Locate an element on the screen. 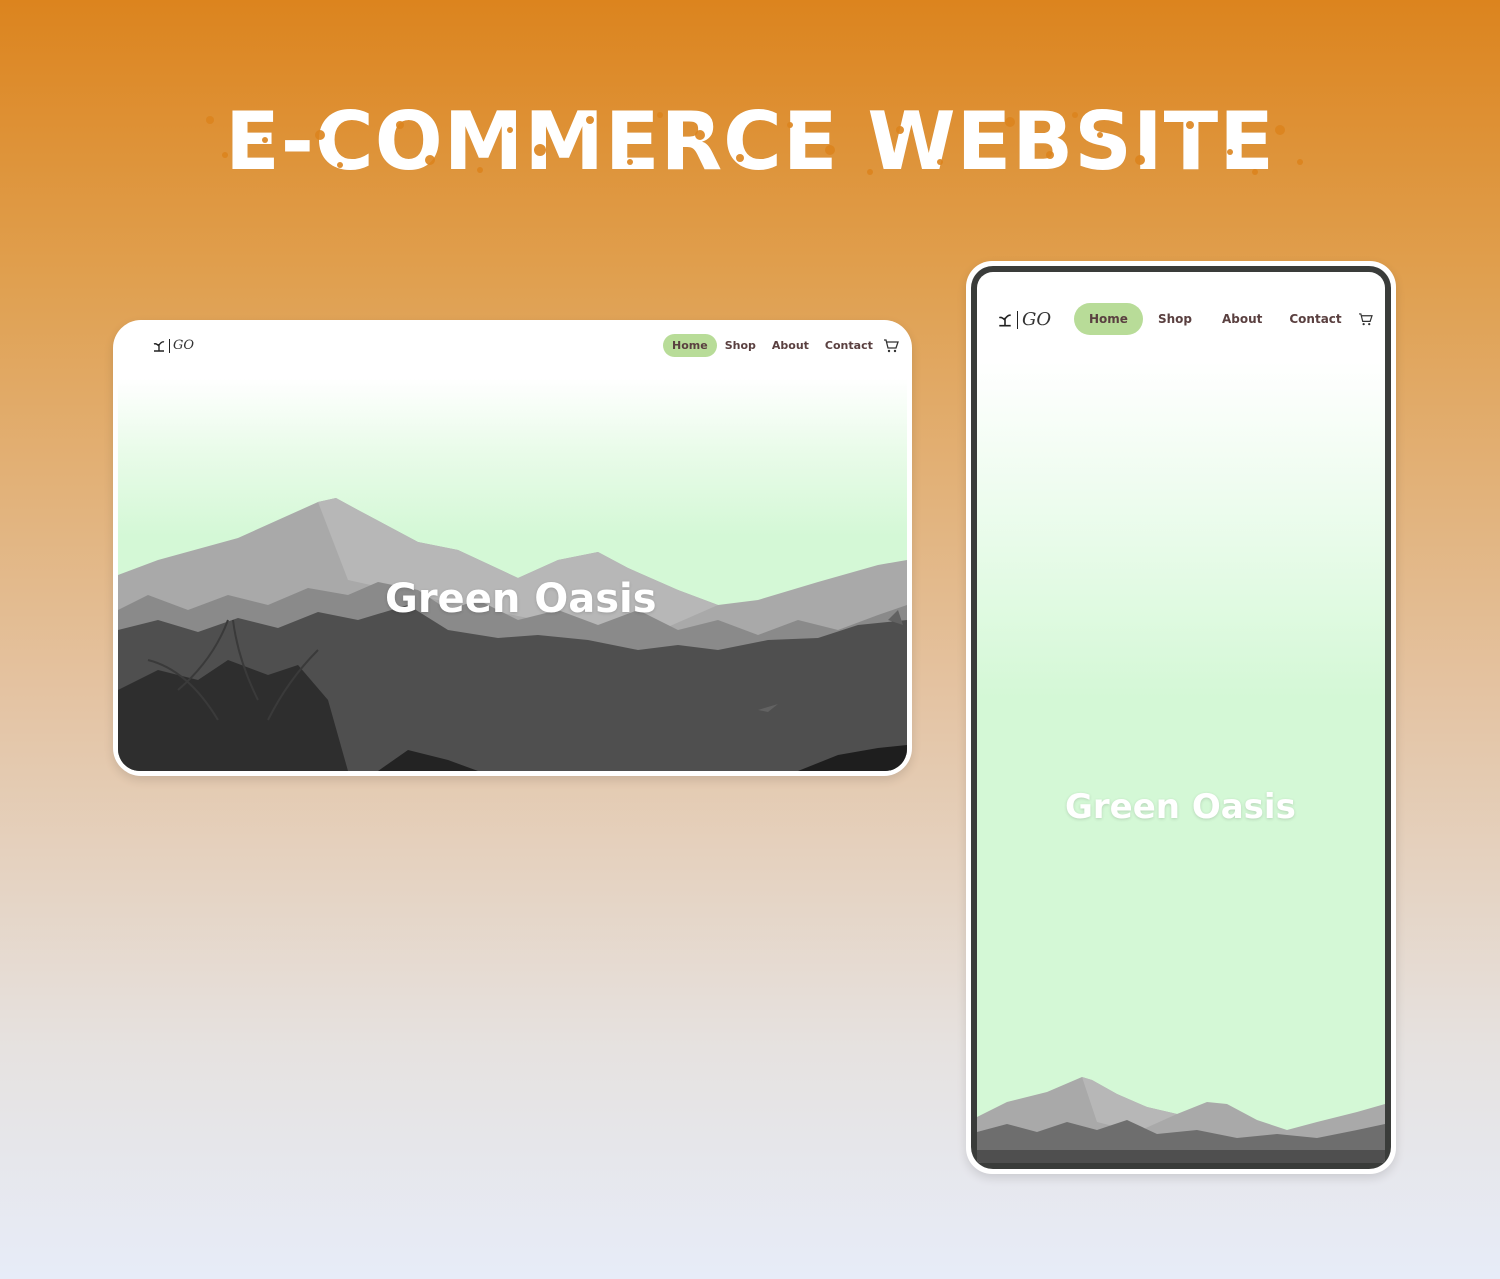  desktop-nav: Home Shop About Contact is located at coordinates (781, 345).